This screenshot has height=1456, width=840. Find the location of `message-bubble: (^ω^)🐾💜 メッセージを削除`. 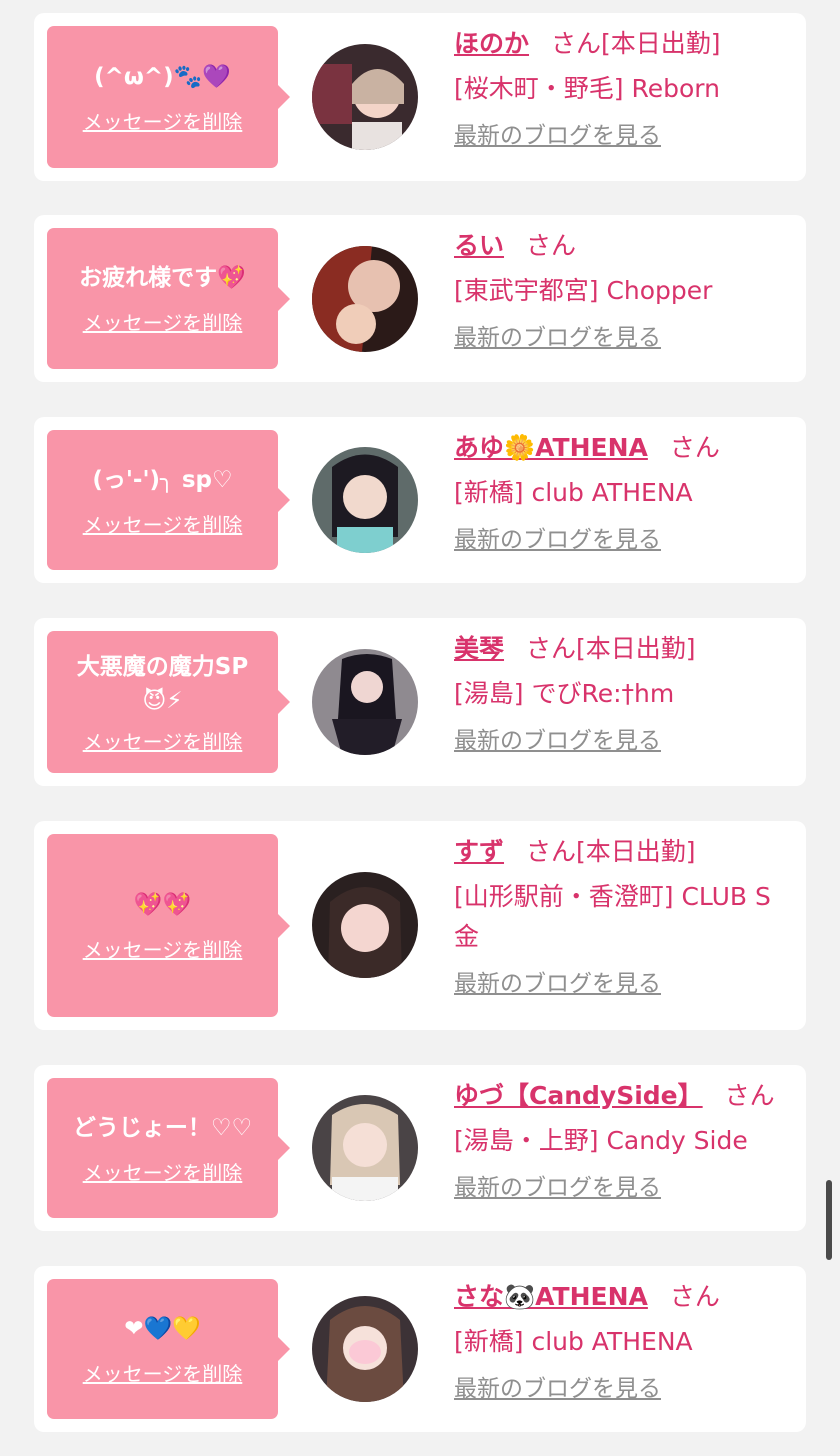

message-bubble: (^ω^)🐾💜 メッセージを削除 is located at coordinates (168, 97).